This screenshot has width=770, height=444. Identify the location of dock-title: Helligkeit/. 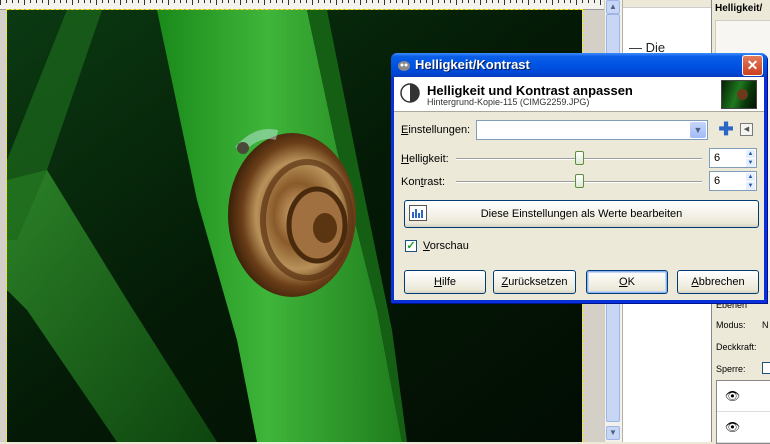
(739, 8).